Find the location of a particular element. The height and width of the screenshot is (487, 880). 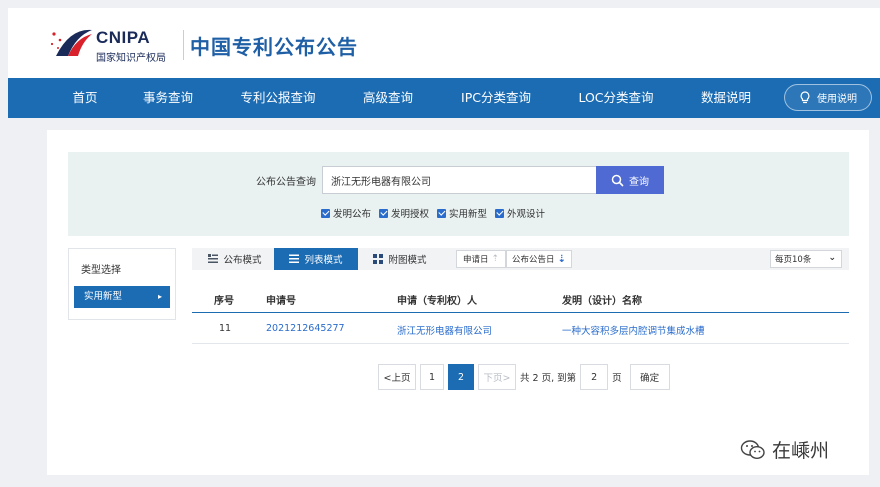

sidebar-item-utility-model: 实用新型 ▸ is located at coordinates (122, 297).